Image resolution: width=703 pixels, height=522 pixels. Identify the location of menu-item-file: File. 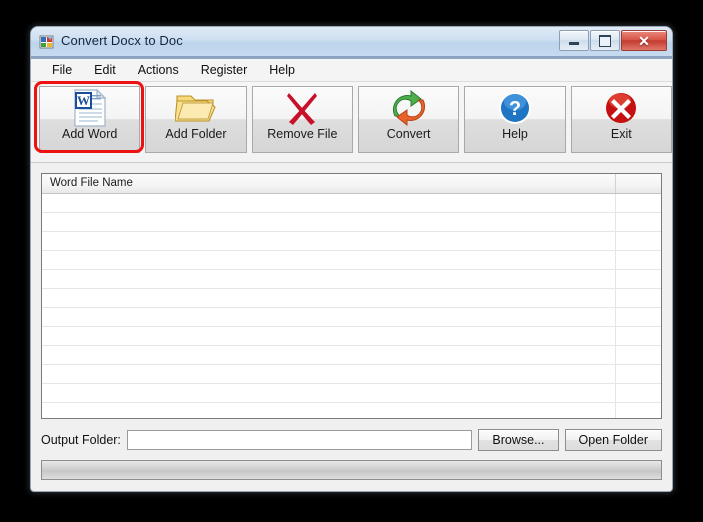
(62, 70).